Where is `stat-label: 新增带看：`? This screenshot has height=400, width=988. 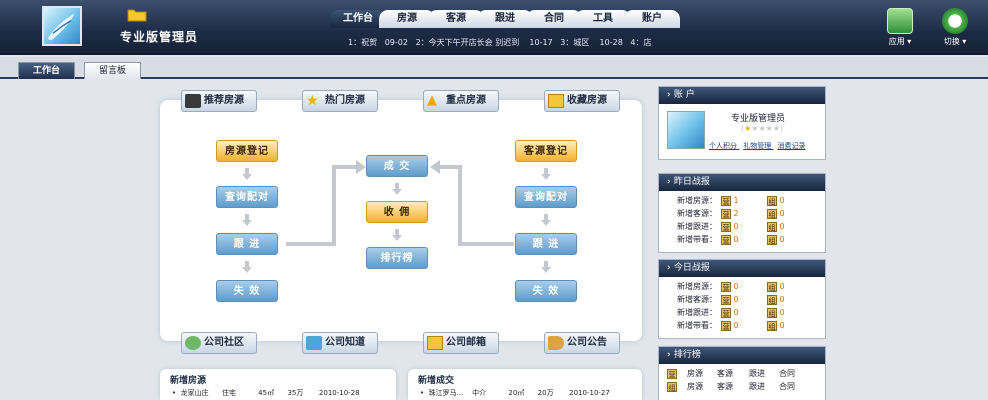
stat-label: 新增带看： is located at coordinates (697, 325).